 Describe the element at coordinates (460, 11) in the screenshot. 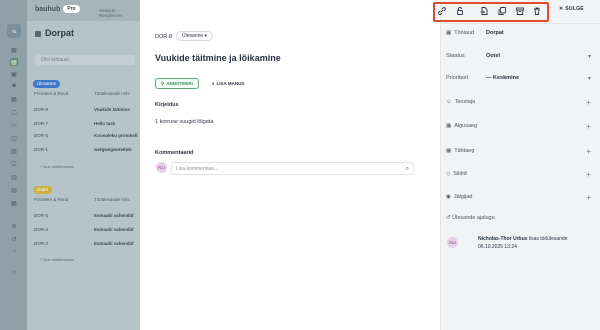

I see `lock-icon` at that location.